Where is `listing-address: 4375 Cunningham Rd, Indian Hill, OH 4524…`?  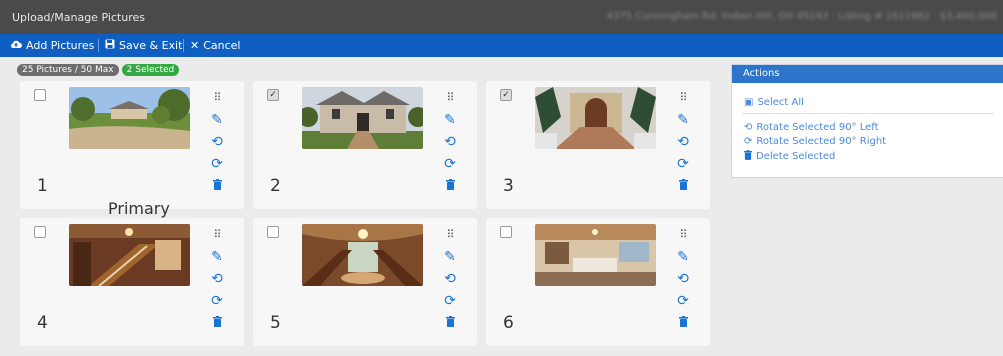
listing-address: 4375 Cunningham Rd, Indian Hill, OH 4524… is located at coordinates (801, 16).